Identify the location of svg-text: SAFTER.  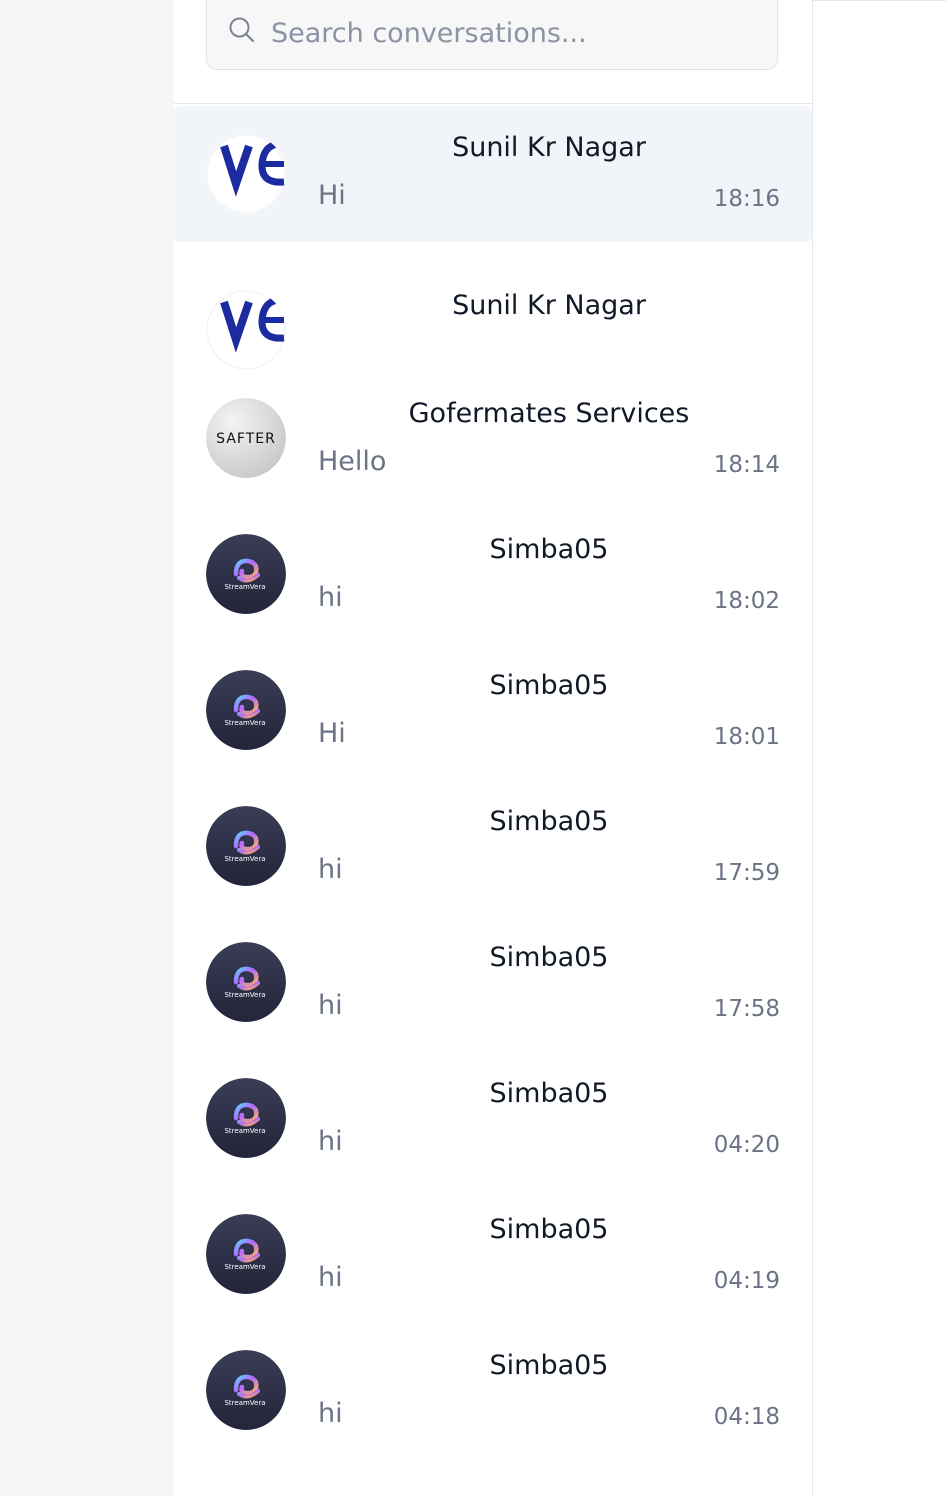
(246, 439).